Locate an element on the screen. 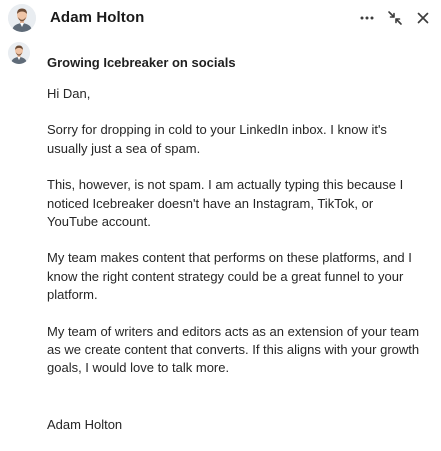 The image size is (441, 451). message-avatar is located at coordinates (19, 53).